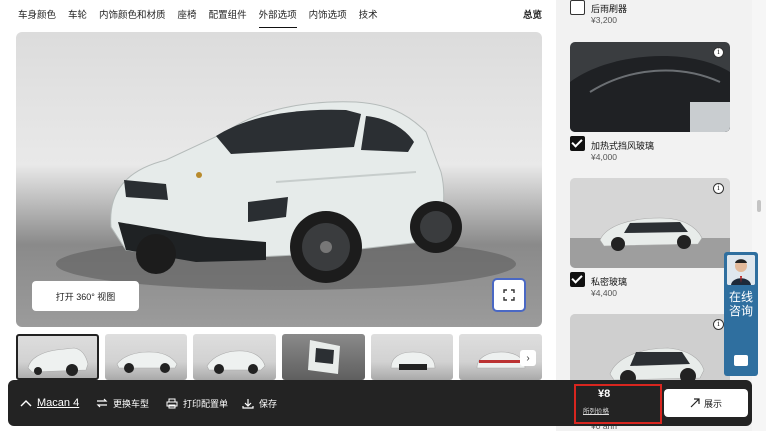 This screenshot has width=766, height=431. Describe the element at coordinates (712, 403) in the screenshot. I see `summary-label: 展示` at that location.